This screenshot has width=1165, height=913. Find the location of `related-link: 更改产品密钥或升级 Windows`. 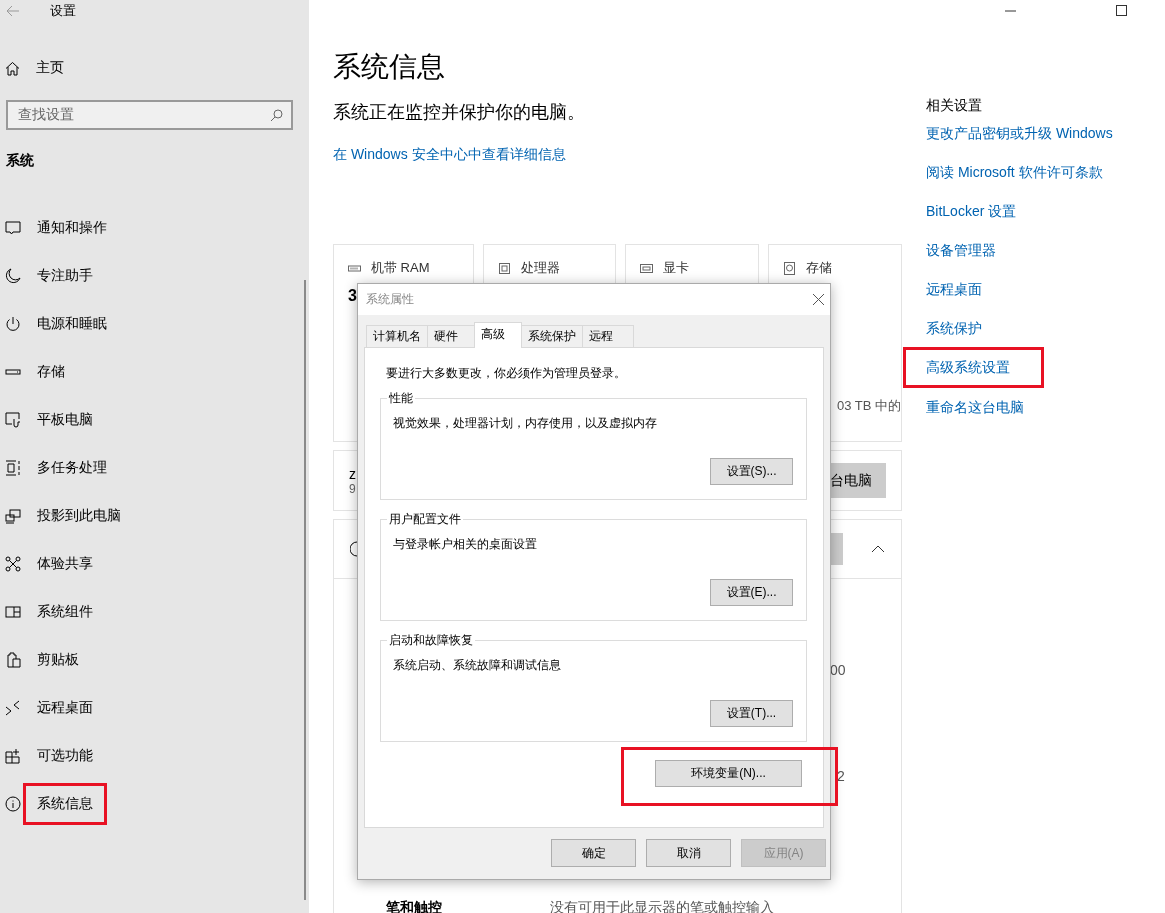

related-link: 更改产品密钥或升级 Windows is located at coordinates (1019, 133).